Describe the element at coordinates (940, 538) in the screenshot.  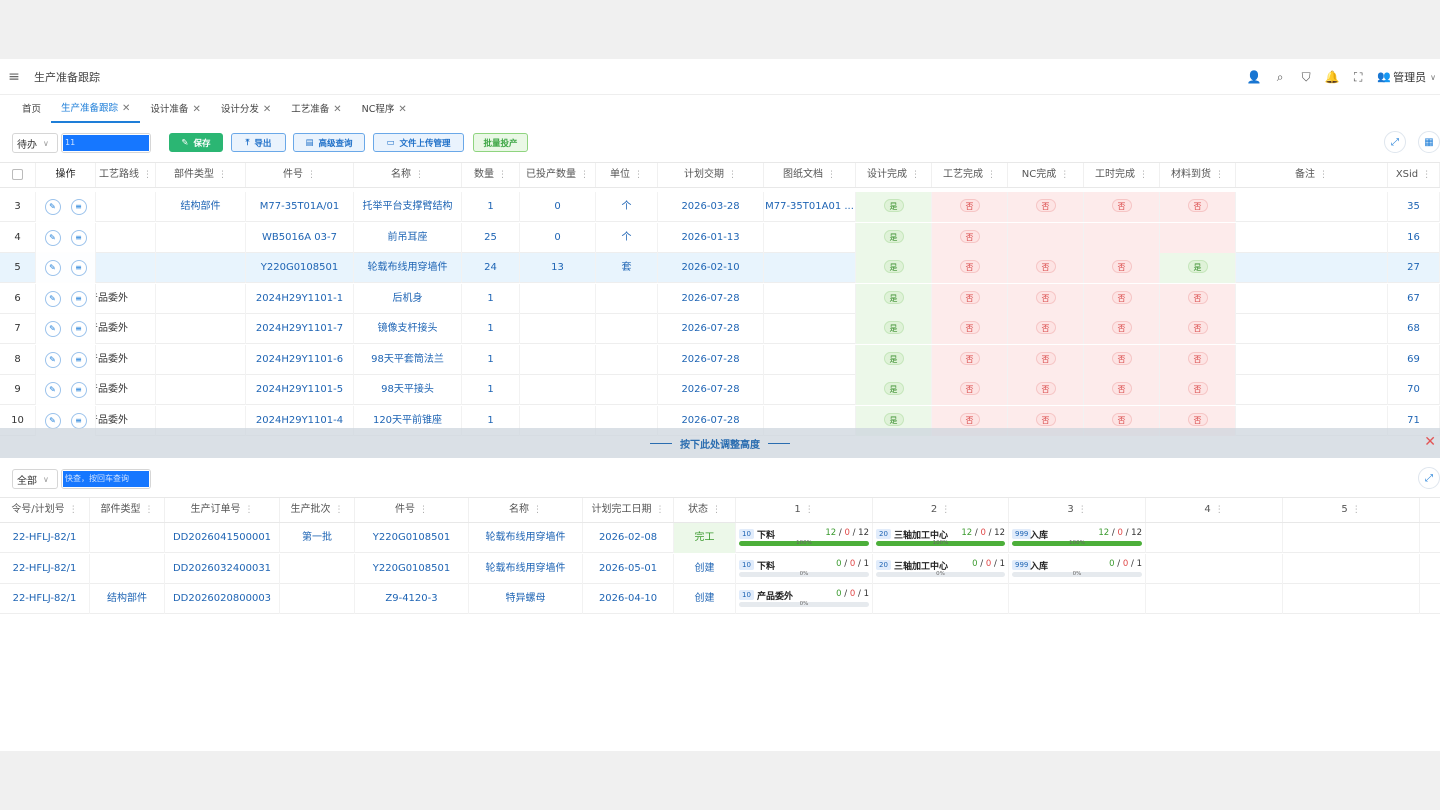
I see `process-progress: 20 三轴加工中心 12 / 0 / 12 100%` at that location.